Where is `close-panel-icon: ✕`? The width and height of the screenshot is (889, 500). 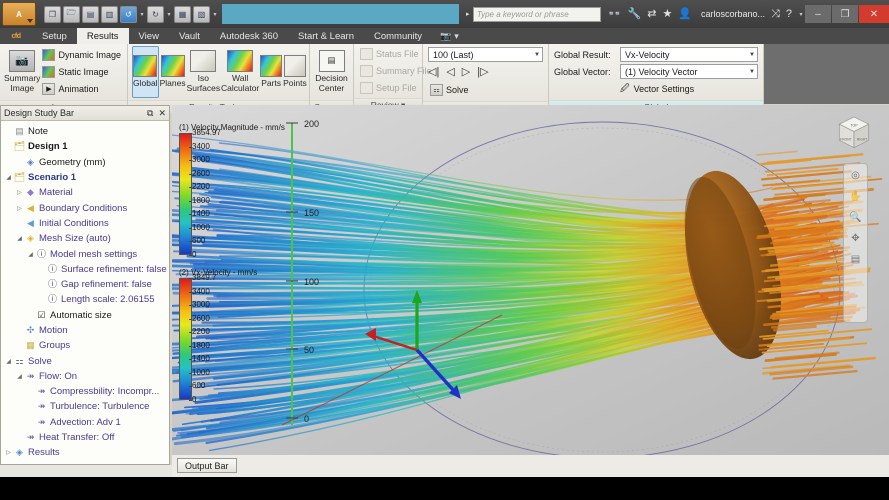 close-panel-icon: ✕ is located at coordinates (162, 113).